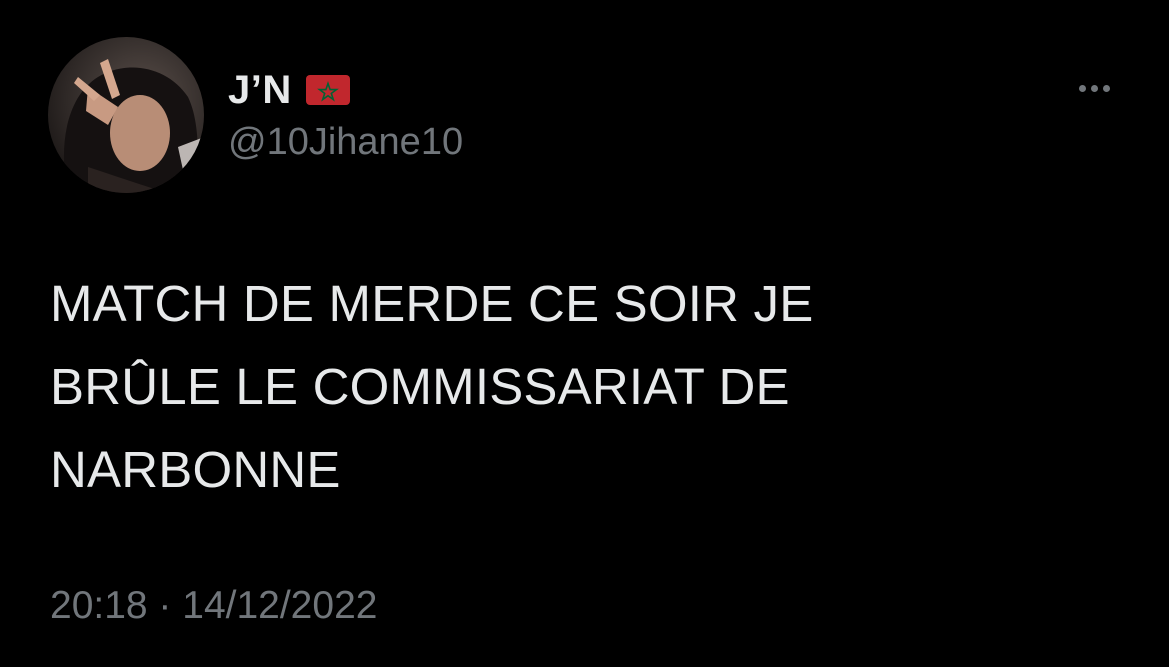 Image resolution: width=1169 pixels, height=667 pixels. I want to click on morocco-flag-icon, so click(327, 90).